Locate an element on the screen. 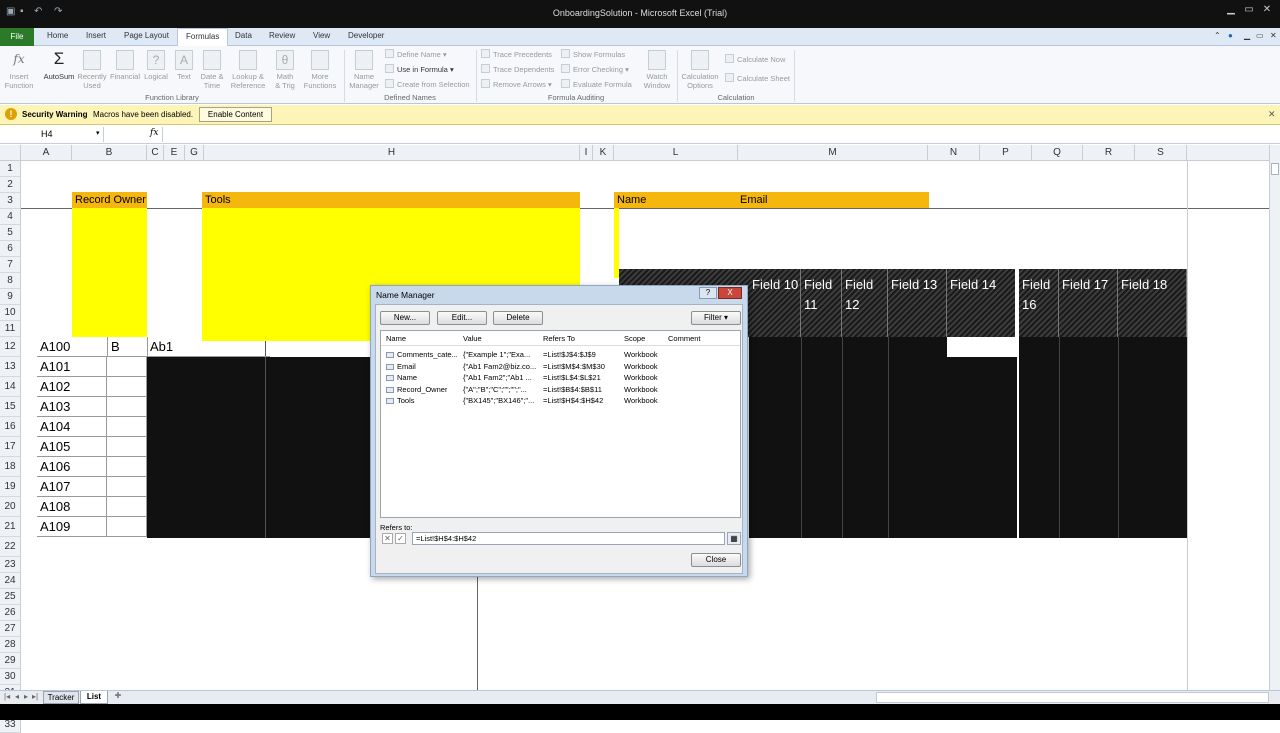 The image size is (1280, 733). row-header: 16 is located at coordinates (10, 427).